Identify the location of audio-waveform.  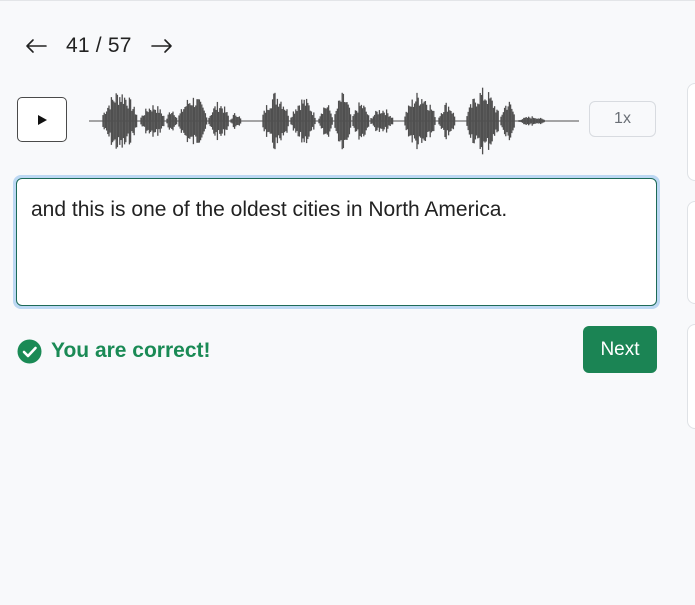
(334, 121).